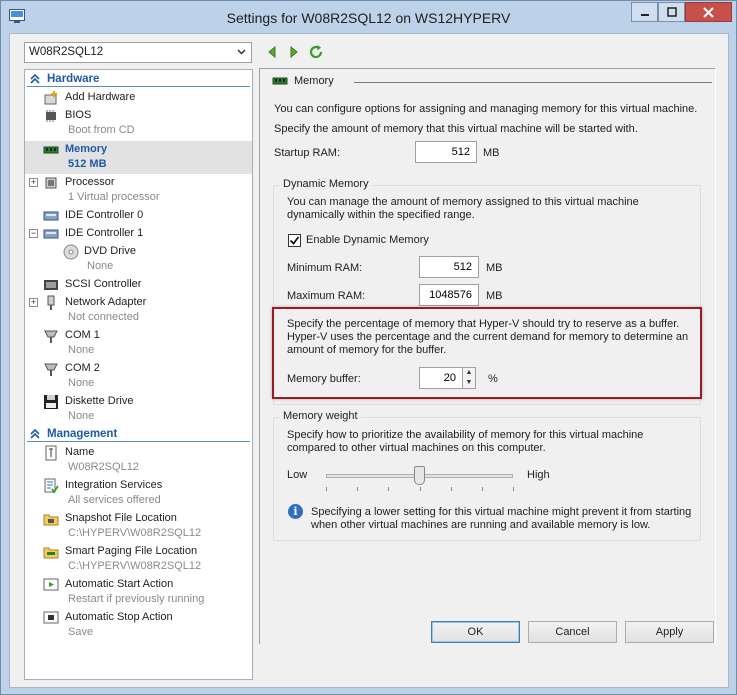  Describe the element at coordinates (51, 553) in the screenshot. I see `smart-paging-folder-icon` at that location.